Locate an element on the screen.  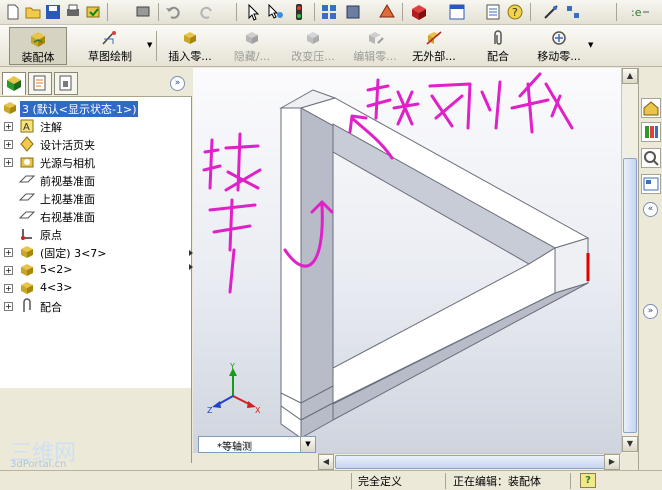
display-style-icon is located at coordinates (353, 12).